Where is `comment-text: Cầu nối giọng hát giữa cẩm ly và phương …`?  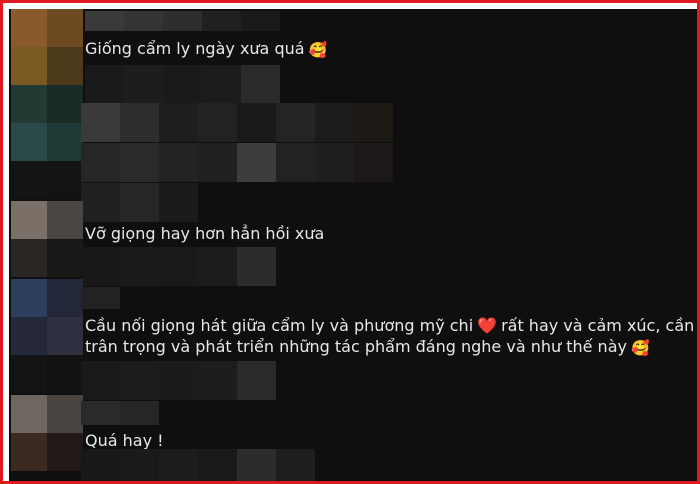 comment-text: Cầu nối giọng hát giữa cẩm ly và phương … is located at coordinates (390, 336).